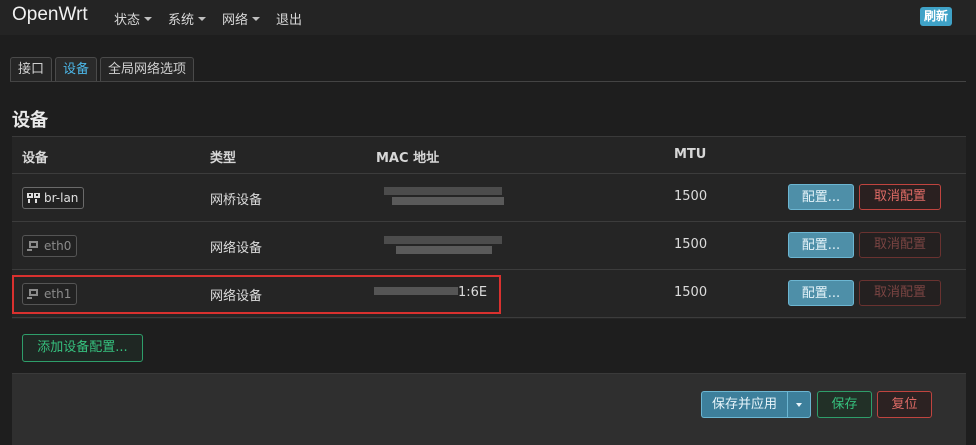  Describe the element at coordinates (236, 200) in the screenshot. I see `device-type: 网桥设备` at that location.